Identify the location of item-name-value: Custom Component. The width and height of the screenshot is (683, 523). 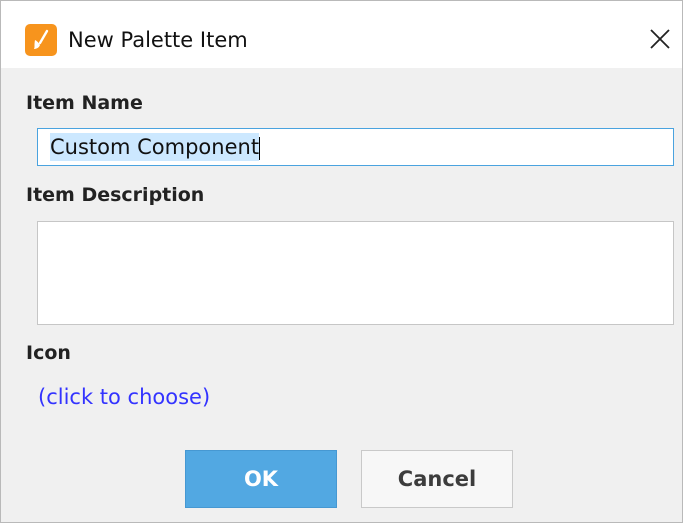
(155, 147).